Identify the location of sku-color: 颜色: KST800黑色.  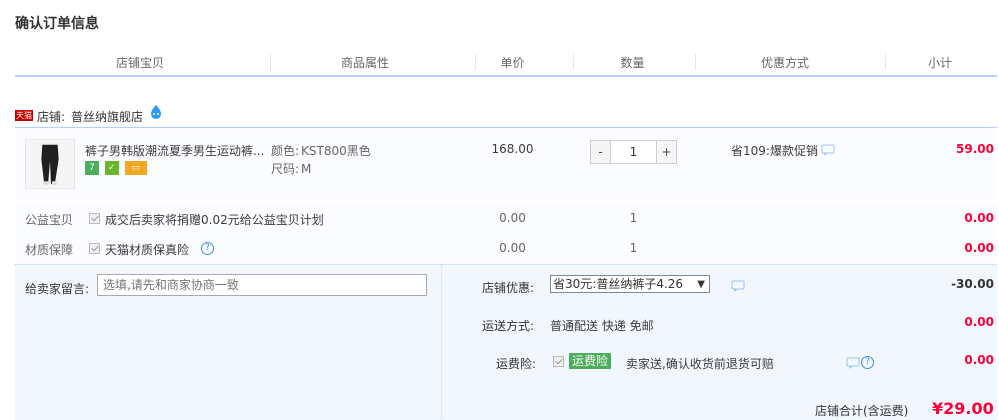
(321, 151).